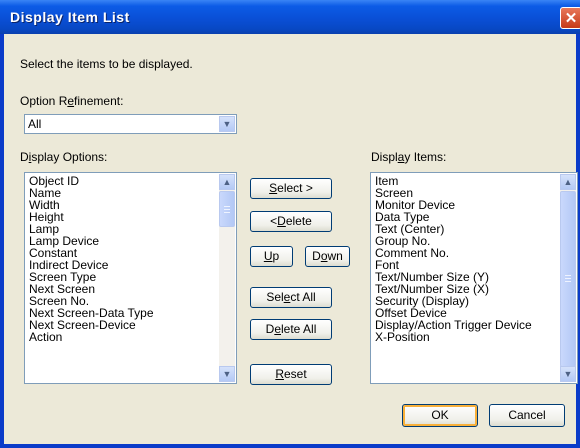 This screenshot has width=580, height=448. I want to click on display-items-label: Display Items:, so click(409, 157).